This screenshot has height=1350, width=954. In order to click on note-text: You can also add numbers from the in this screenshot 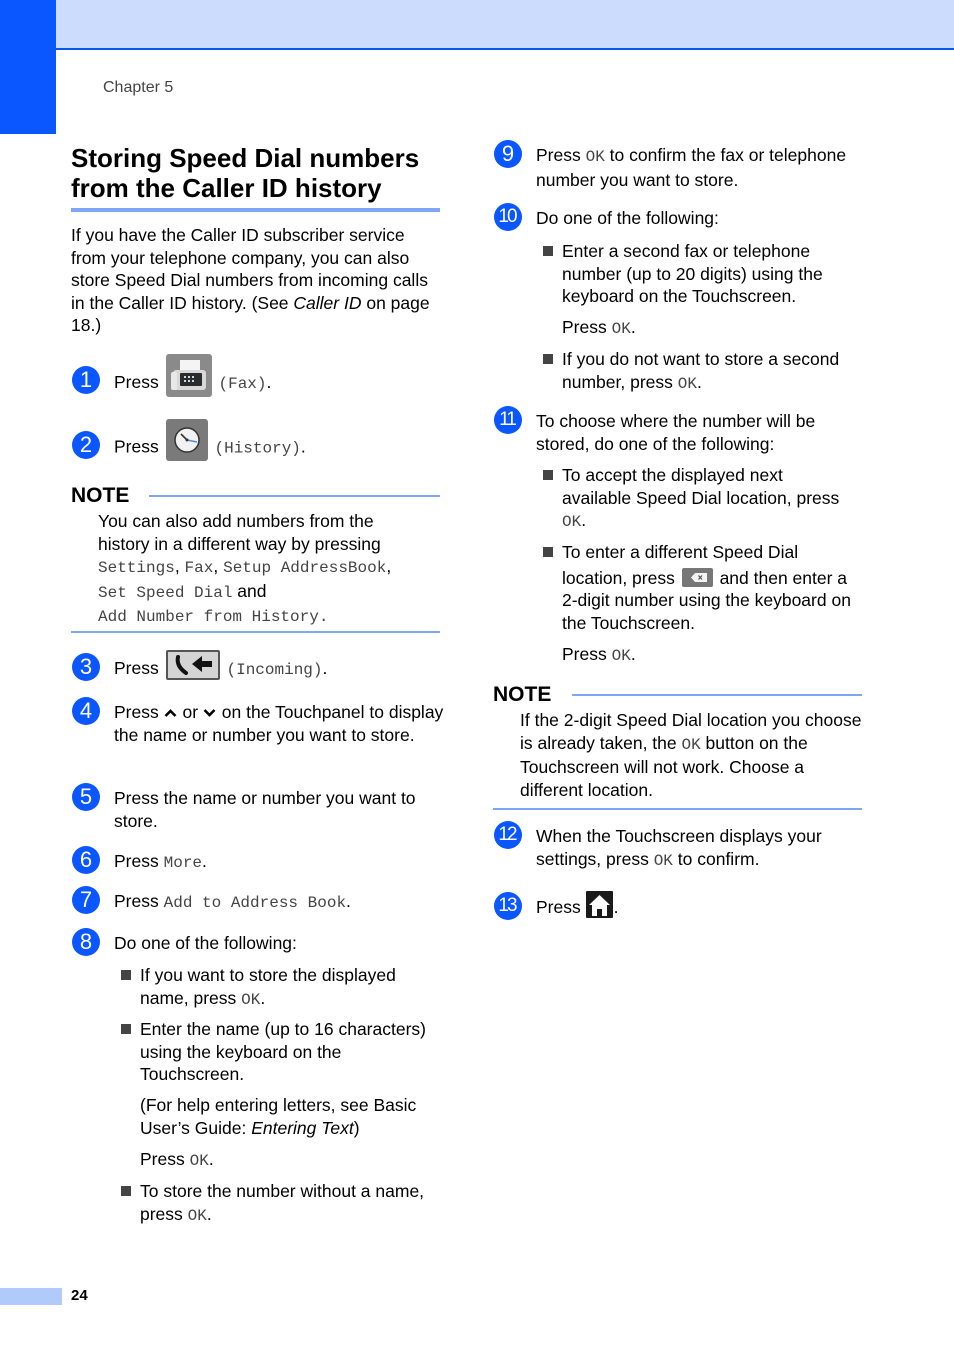, I will do `click(236, 521)`.